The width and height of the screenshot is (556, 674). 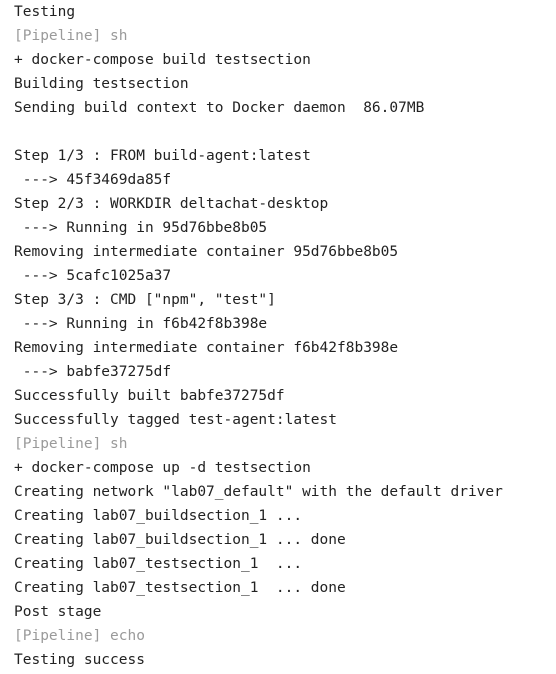 I want to click on console-line: Building testsection, so click(x=101, y=84).